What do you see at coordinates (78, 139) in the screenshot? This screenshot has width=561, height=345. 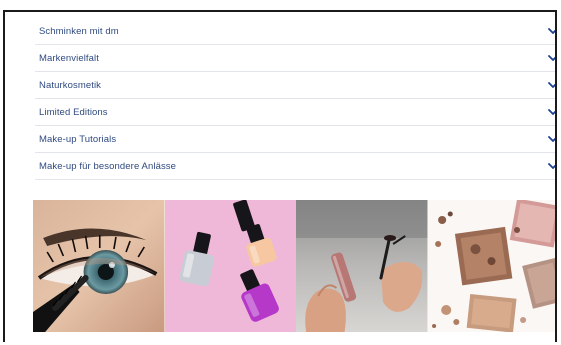 I see `accordion-label: Make-up Tutorials` at bounding box center [78, 139].